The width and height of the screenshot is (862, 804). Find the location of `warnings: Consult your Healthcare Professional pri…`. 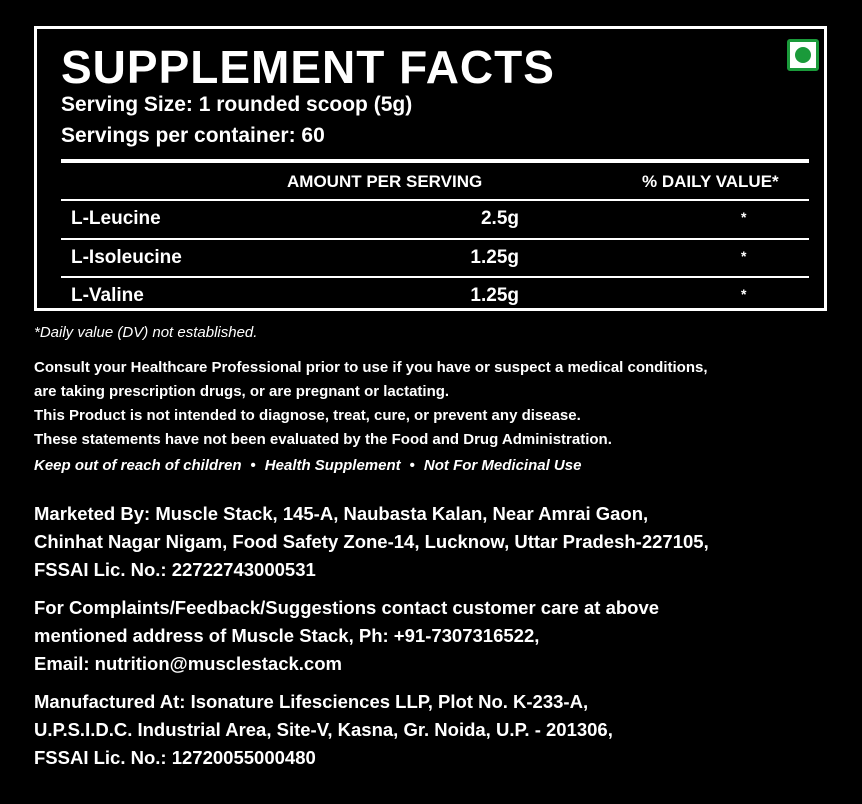

warnings: Consult your Healthcare Professional pri… is located at coordinates (434, 404).